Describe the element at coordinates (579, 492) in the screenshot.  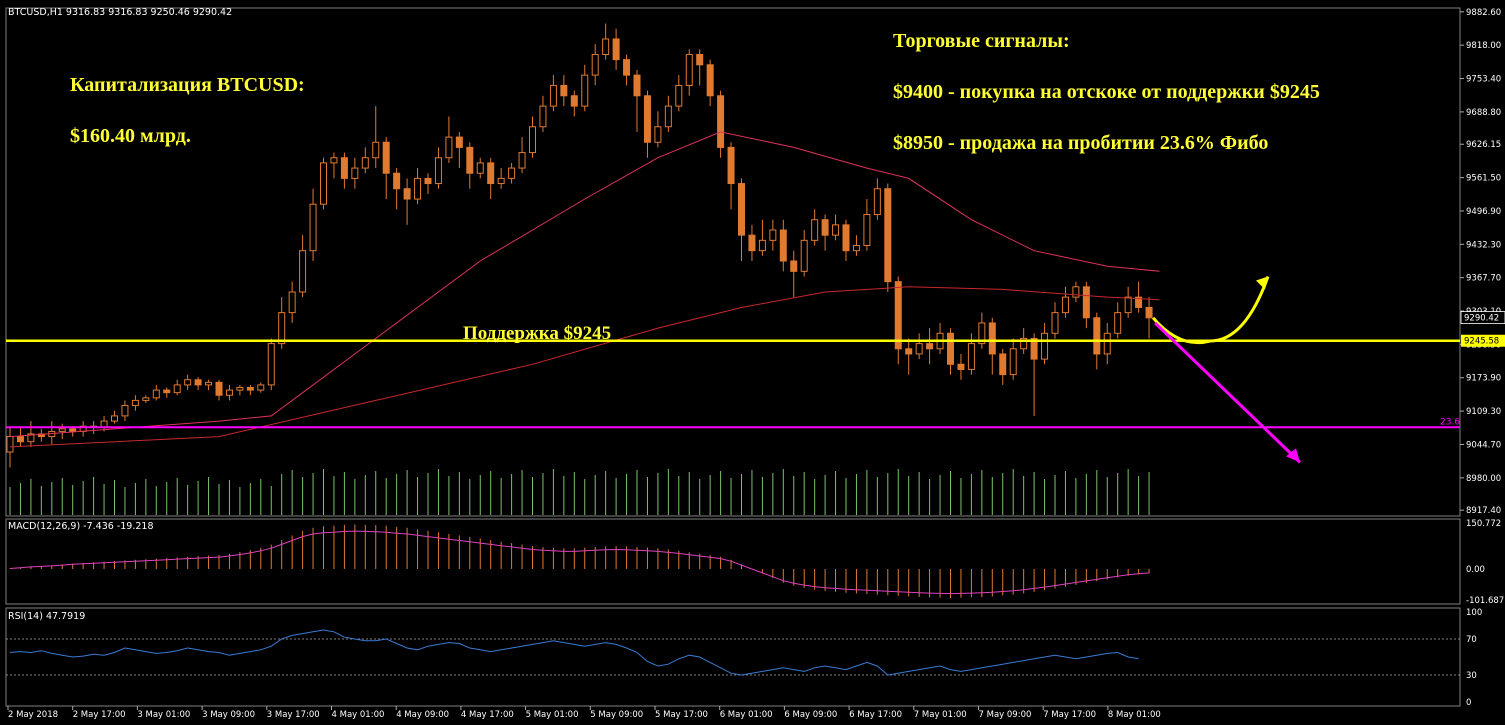
I see `volume-bars` at that location.